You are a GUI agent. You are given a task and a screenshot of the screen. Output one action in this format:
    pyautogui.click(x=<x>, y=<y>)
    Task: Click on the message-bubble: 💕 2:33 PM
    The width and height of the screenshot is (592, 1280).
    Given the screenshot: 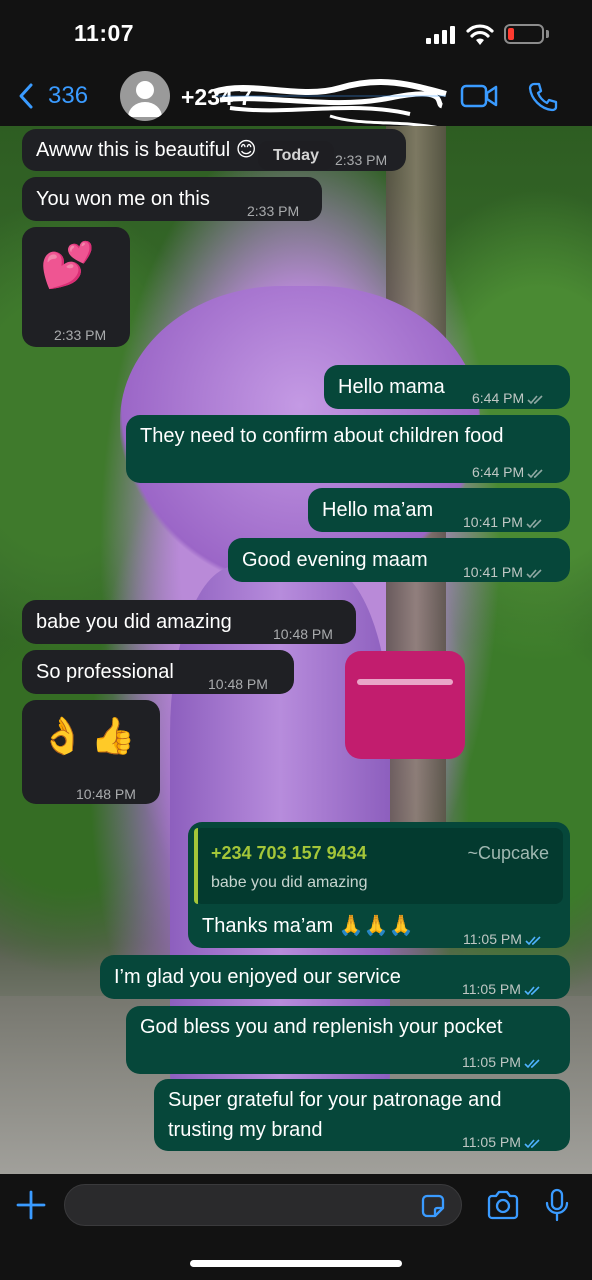 What is the action you would take?
    pyautogui.click(x=76, y=287)
    